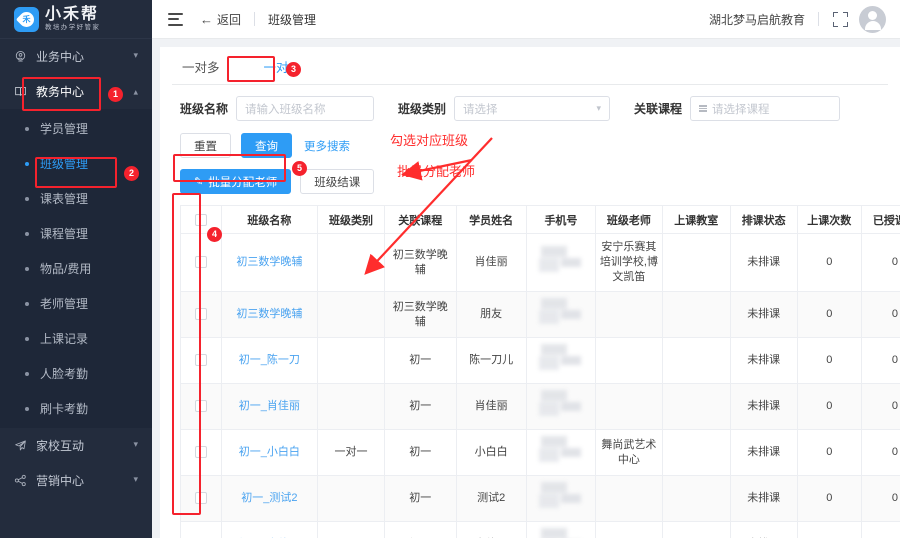 This screenshot has height=538, width=900. What do you see at coordinates (236, 181) in the screenshot?
I see `batch-assign-teacher-button: ✎ 批量分配老师` at bounding box center [236, 181].